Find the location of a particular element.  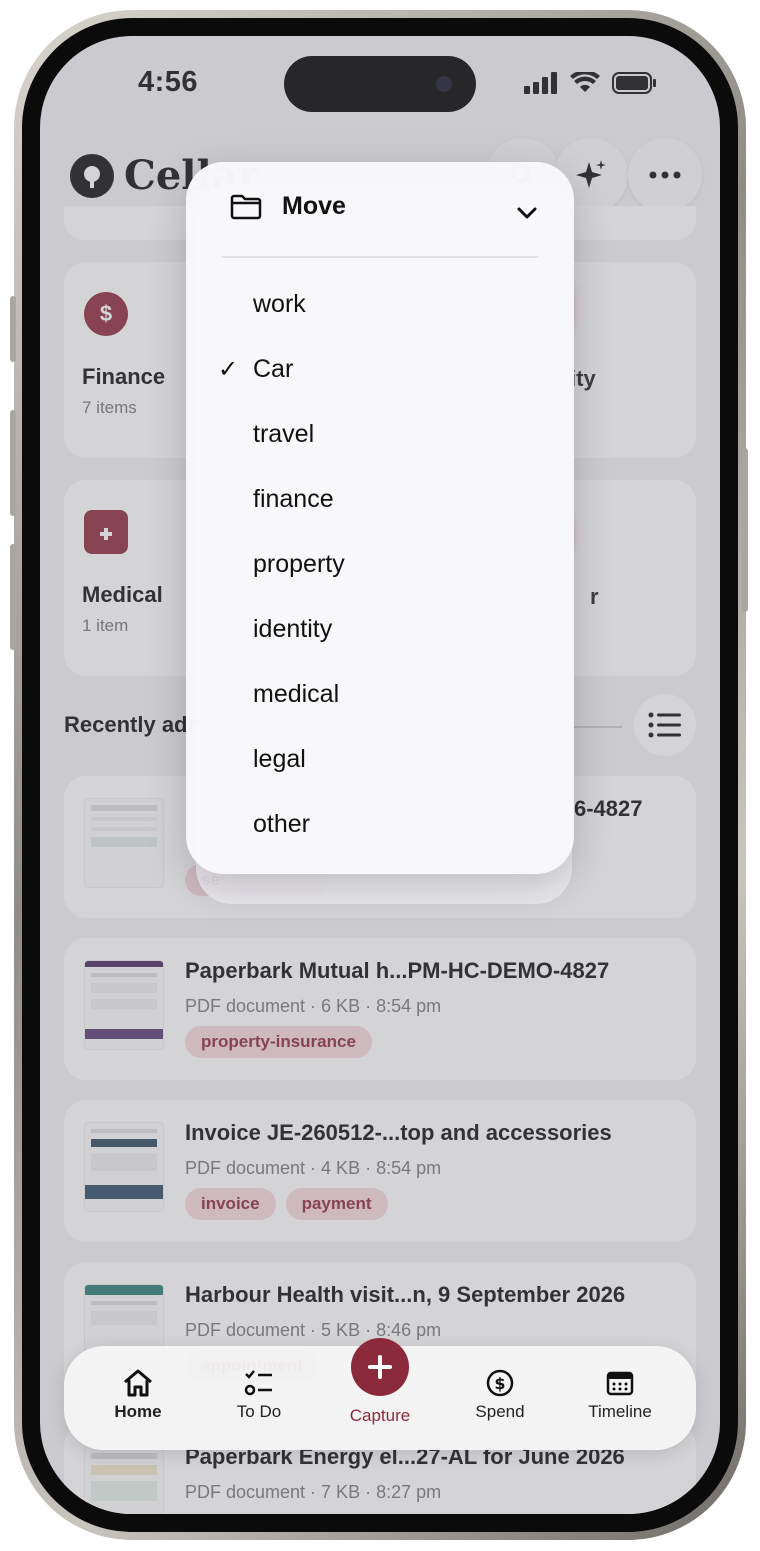

folder-icon is located at coordinates (246, 206).